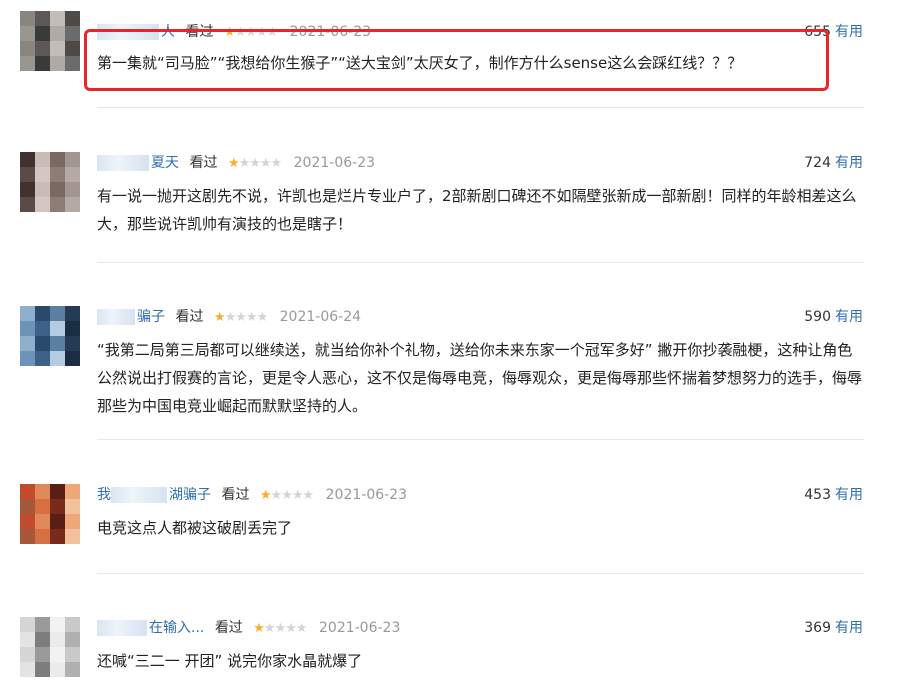  What do you see at coordinates (833, 628) in the screenshot?
I see `useful-vote: 369 有用` at bounding box center [833, 628].